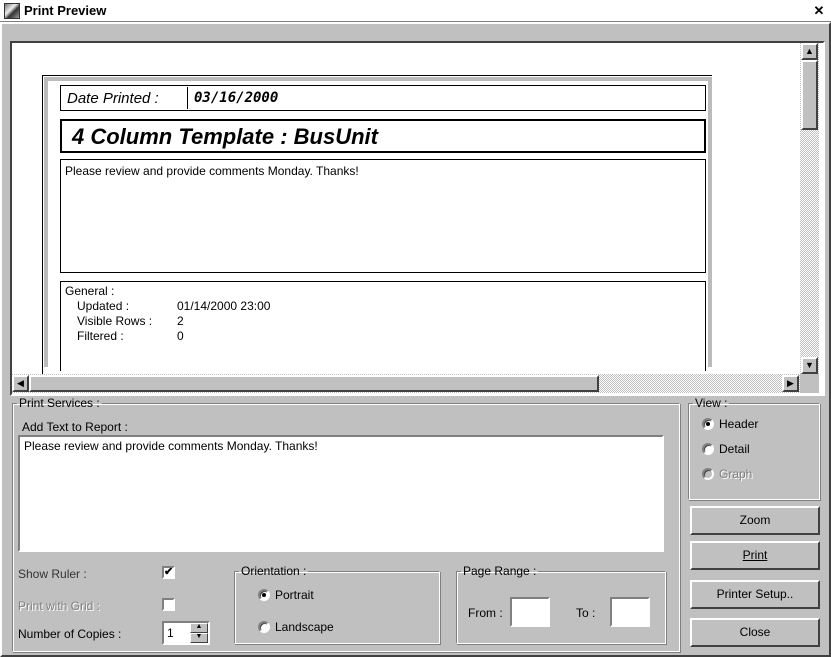 The image size is (831, 657). What do you see at coordinates (70, 634) in the screenshot?
I see `copies-label: Number of Copies :` at bounding box center [70, 634].